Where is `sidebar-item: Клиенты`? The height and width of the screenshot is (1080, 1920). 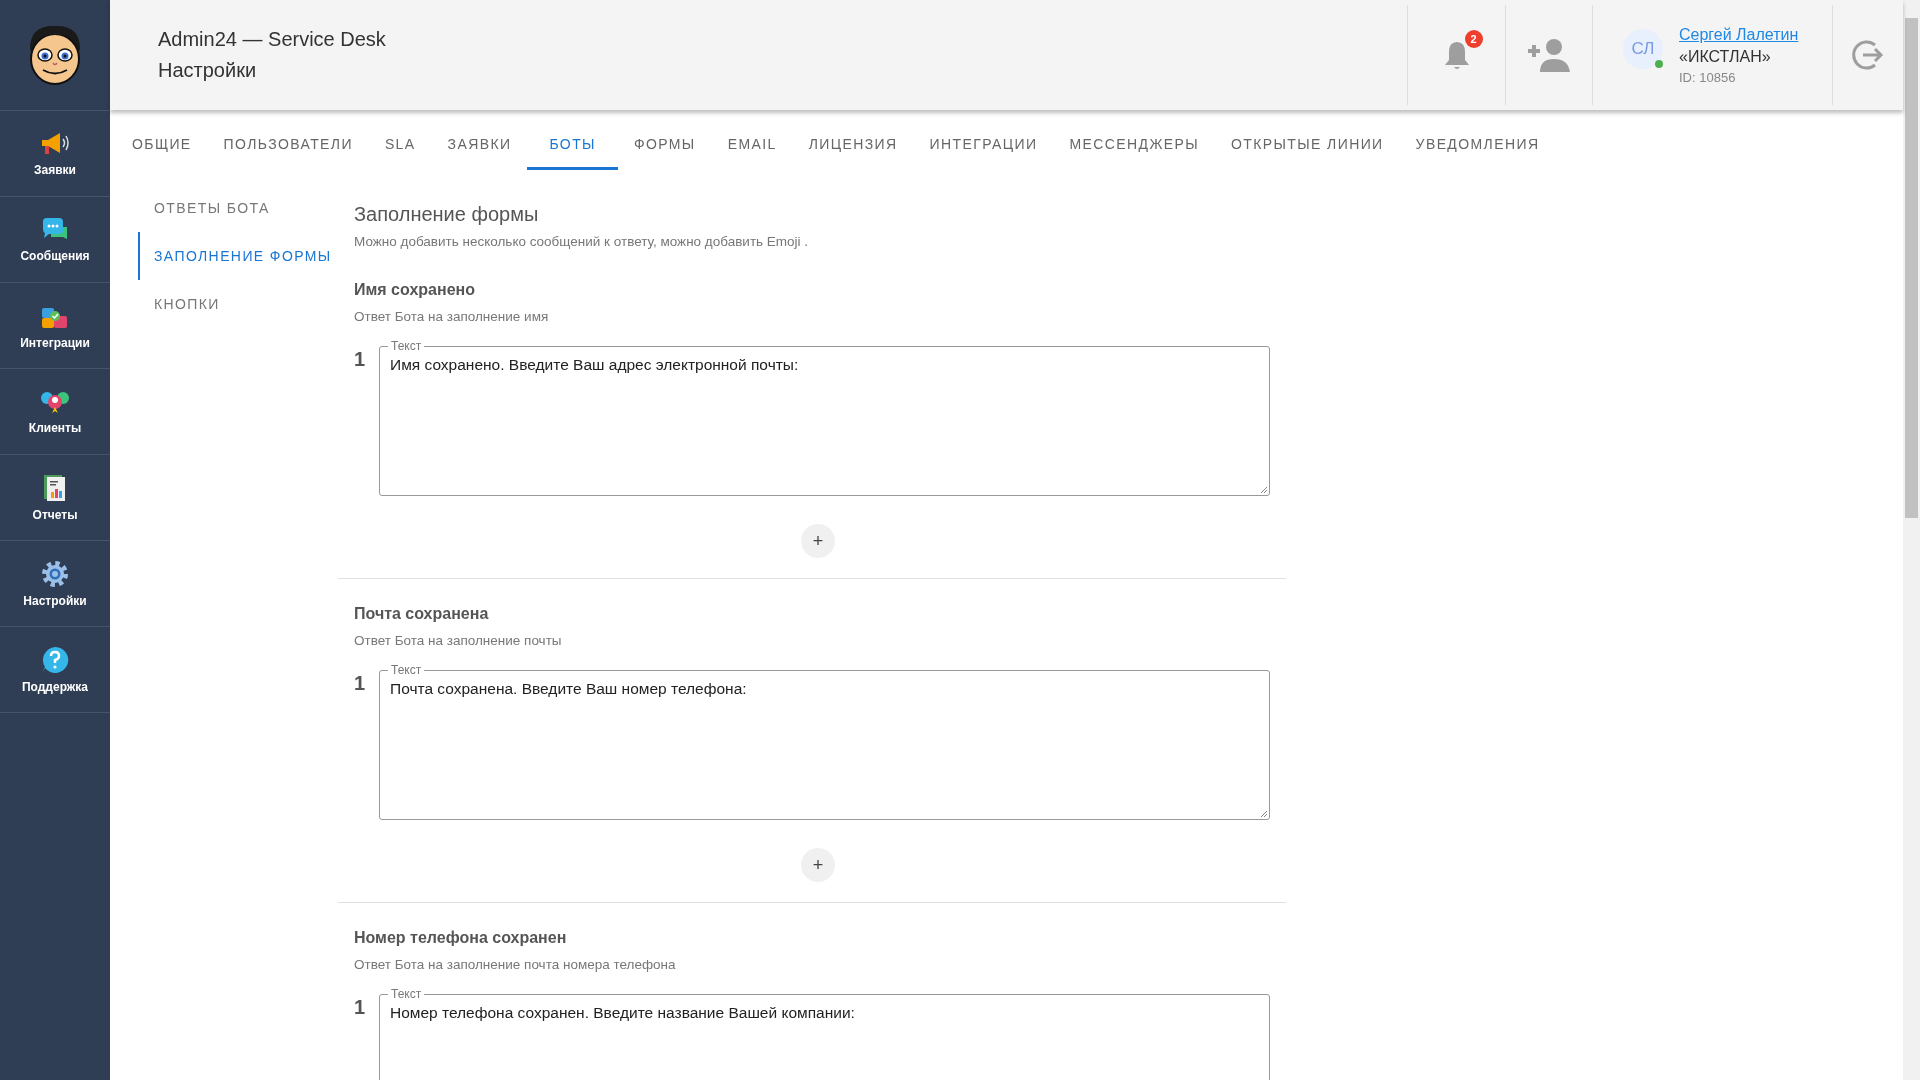 sidebar-item: Клиенты is located at coordinates (55, 412).